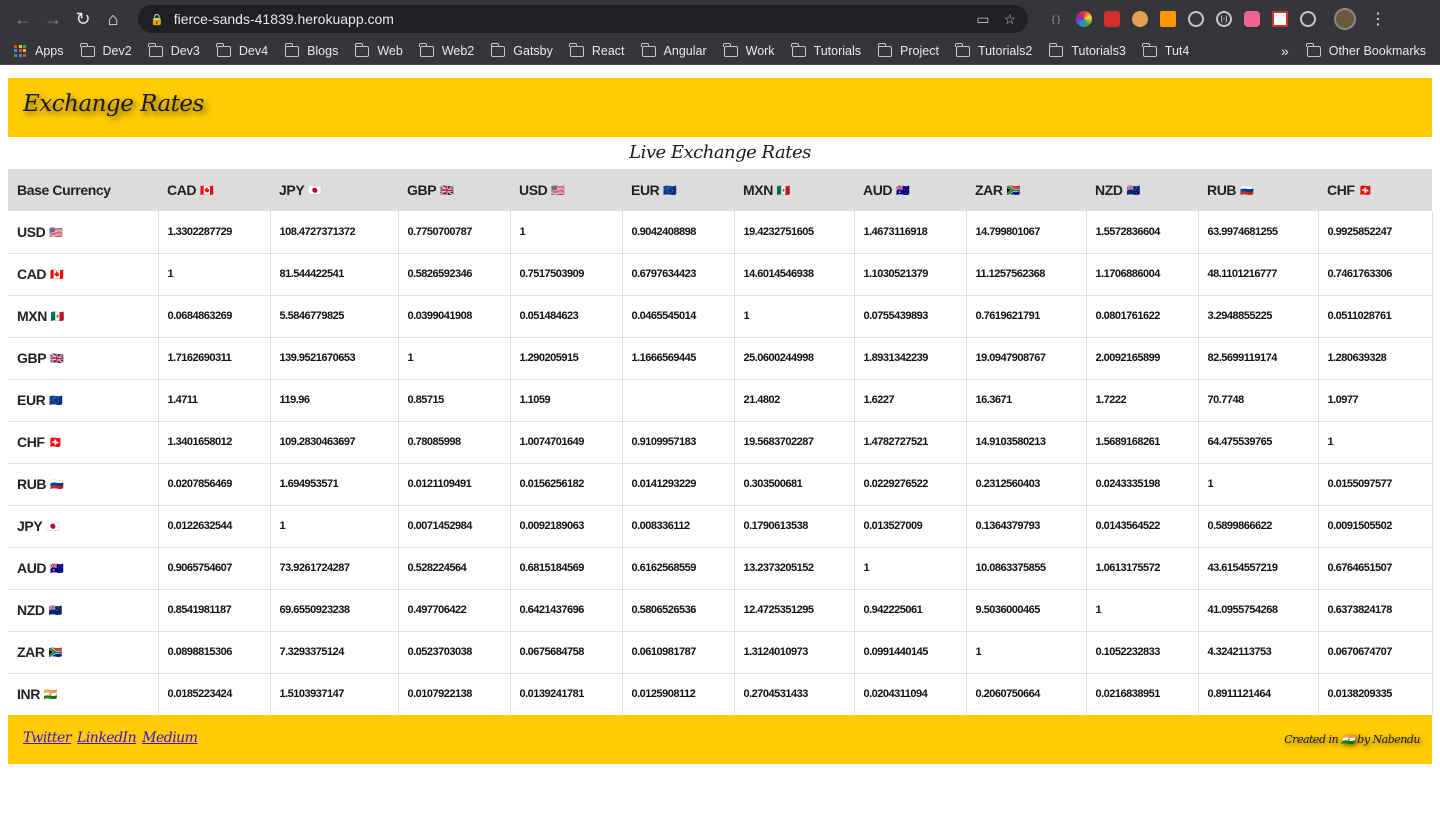 Image resolution: width=1440 pixels, height=835 pixels. What do you see at coordinates (678, 358) in the screenshot?
I see `rate-cell: 1.1666569445` at bounding box center [678, 358].